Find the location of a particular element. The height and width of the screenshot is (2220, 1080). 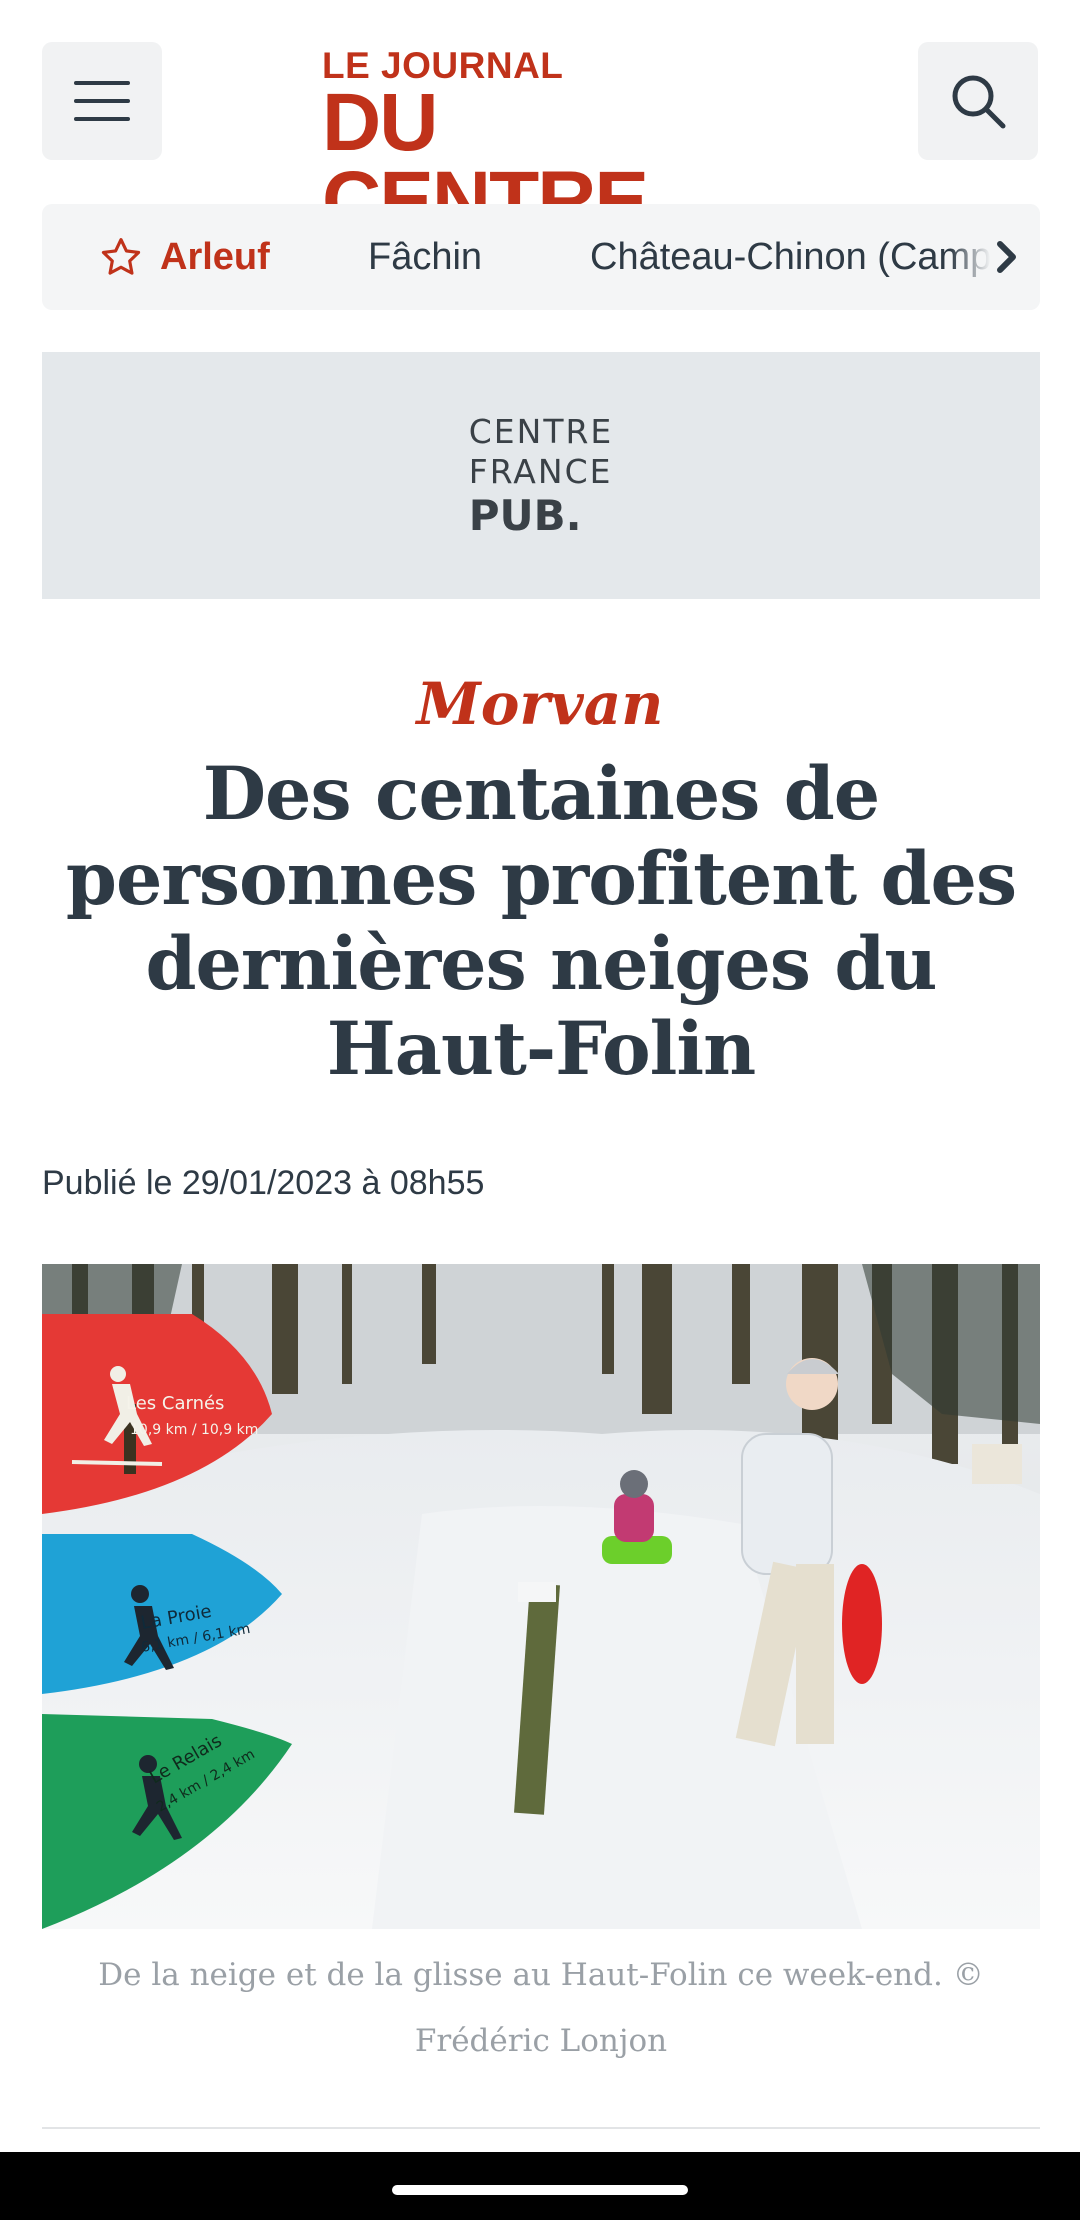

towns-scroll-right-button is located at coordinates (995, 257).